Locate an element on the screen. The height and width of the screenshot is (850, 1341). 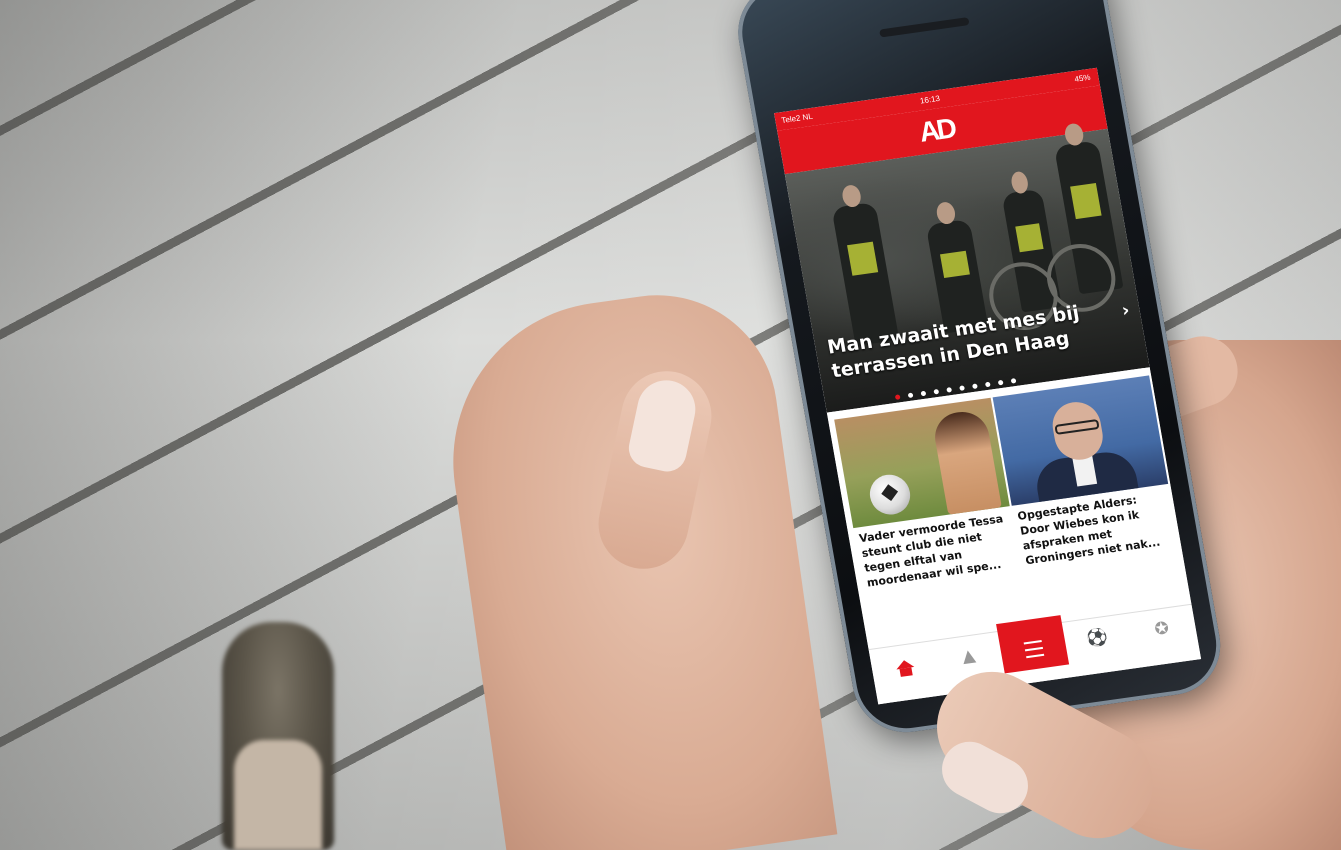
menu-icon is located at coordinates (1033, 646).